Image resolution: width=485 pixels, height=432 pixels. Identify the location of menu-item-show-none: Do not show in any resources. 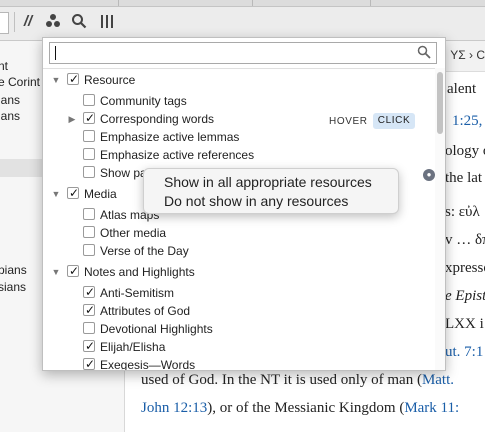
(256, 201).